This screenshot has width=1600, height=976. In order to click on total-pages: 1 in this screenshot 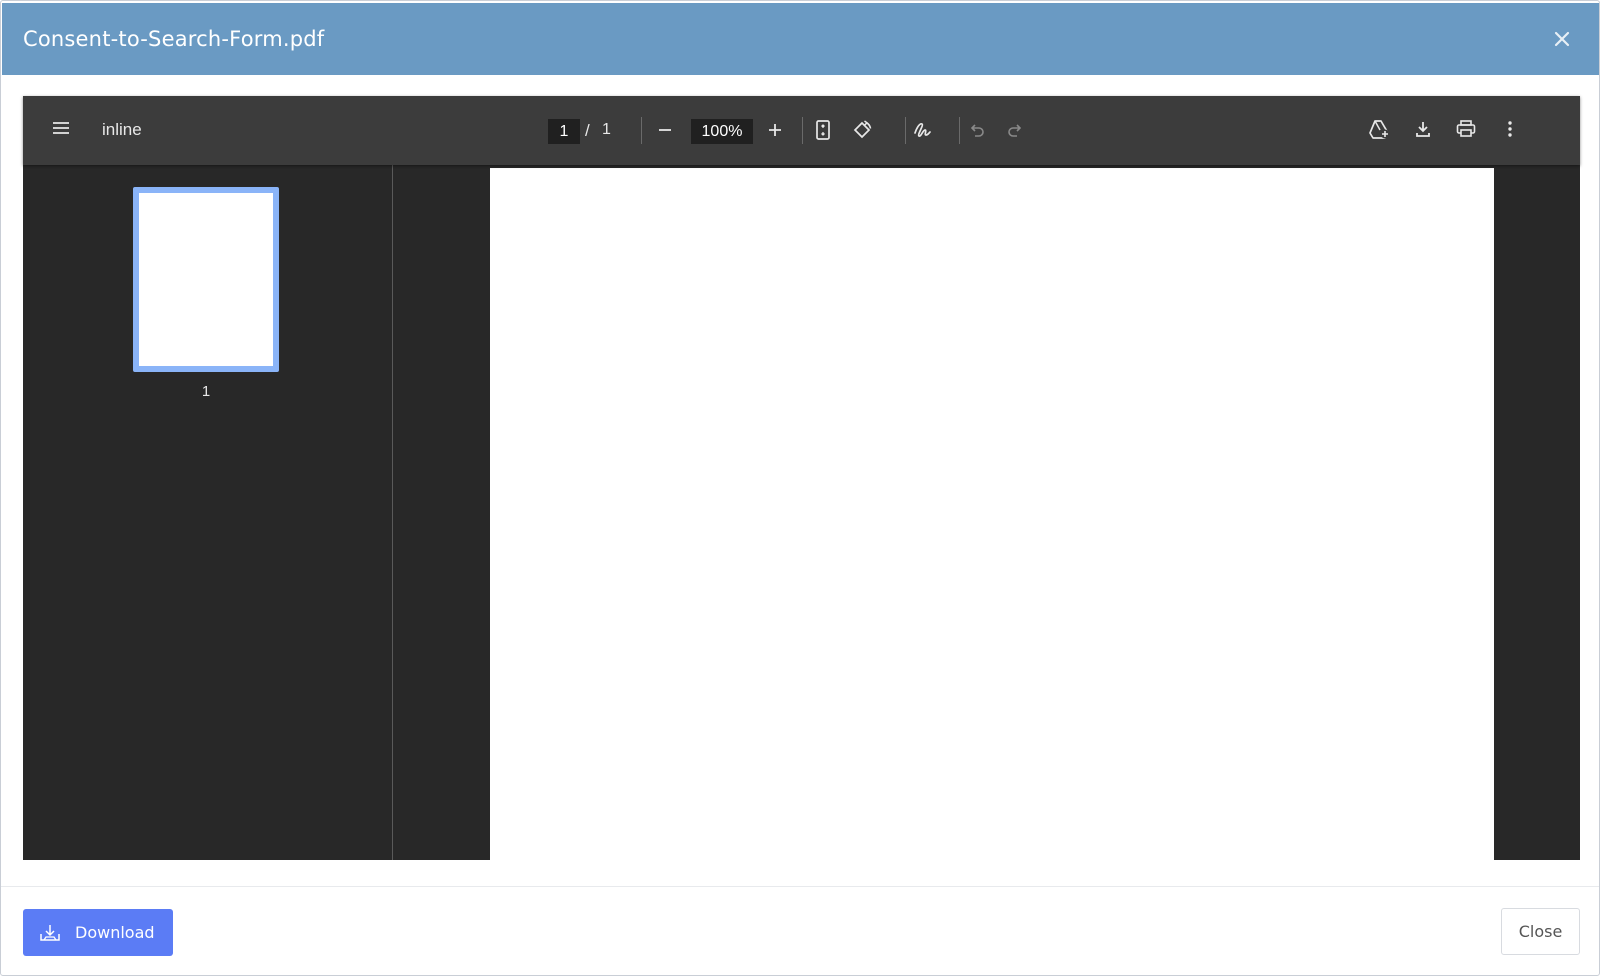, I will do `click(606, 129)`.